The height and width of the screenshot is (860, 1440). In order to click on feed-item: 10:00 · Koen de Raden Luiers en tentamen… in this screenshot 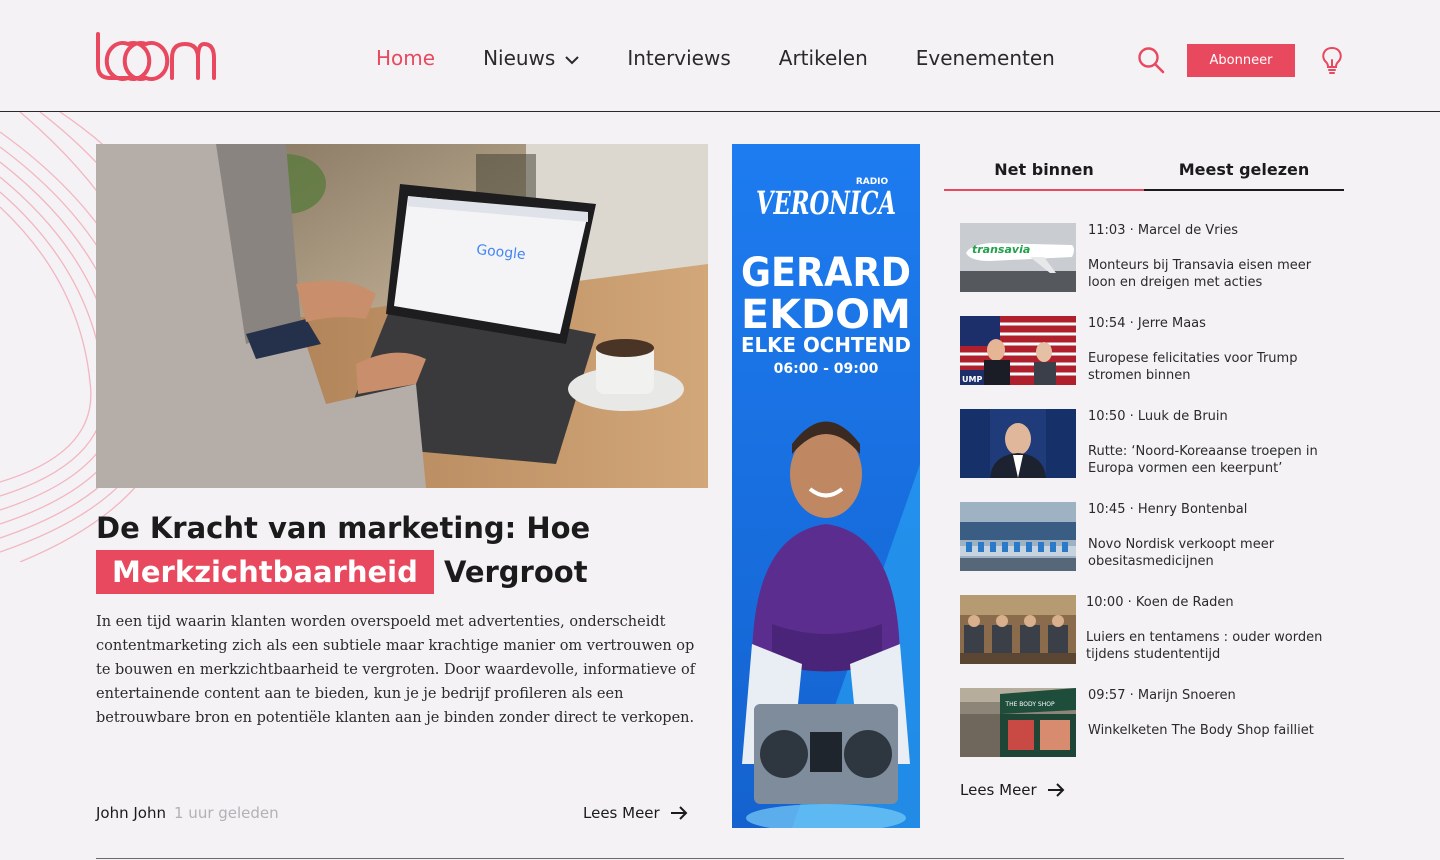, I will do `click(1152, 641)`.